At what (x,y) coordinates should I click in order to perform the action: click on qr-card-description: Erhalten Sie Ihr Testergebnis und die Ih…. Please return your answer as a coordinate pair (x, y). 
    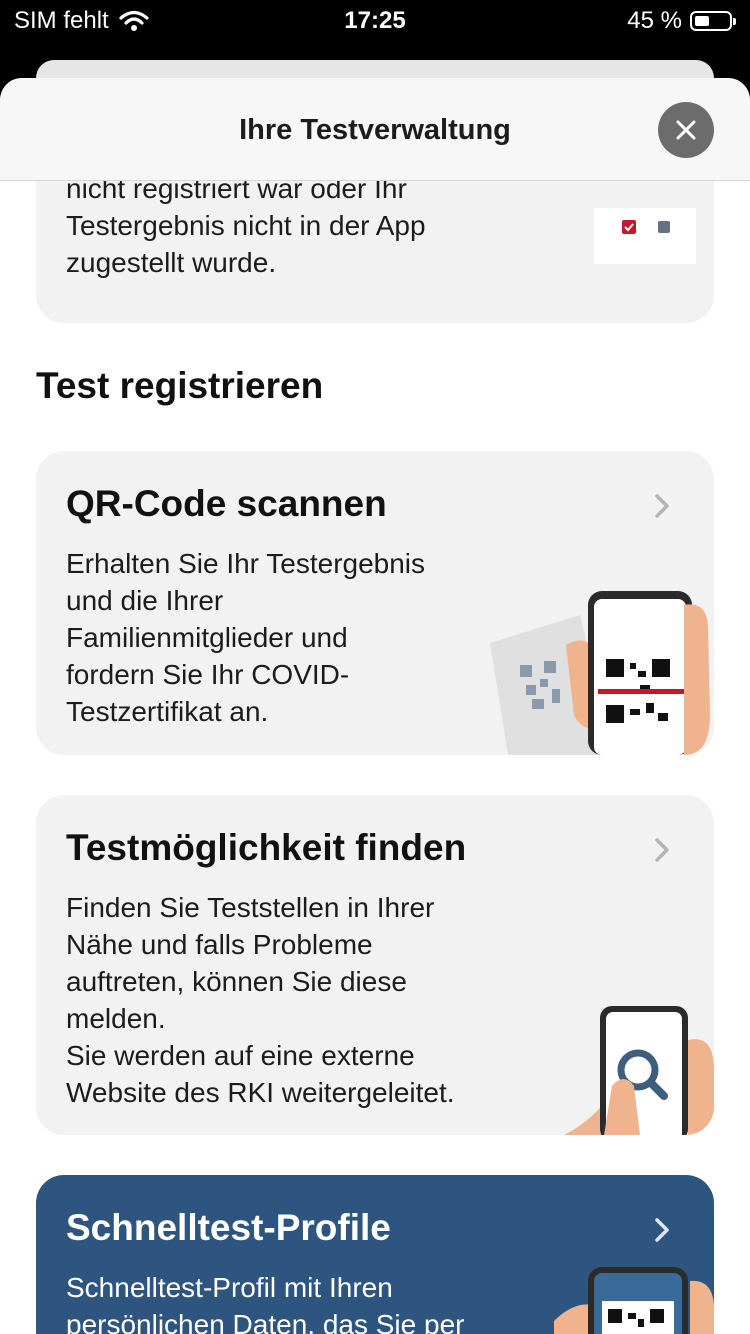
    Looking at the image, I should click on (245, 637).